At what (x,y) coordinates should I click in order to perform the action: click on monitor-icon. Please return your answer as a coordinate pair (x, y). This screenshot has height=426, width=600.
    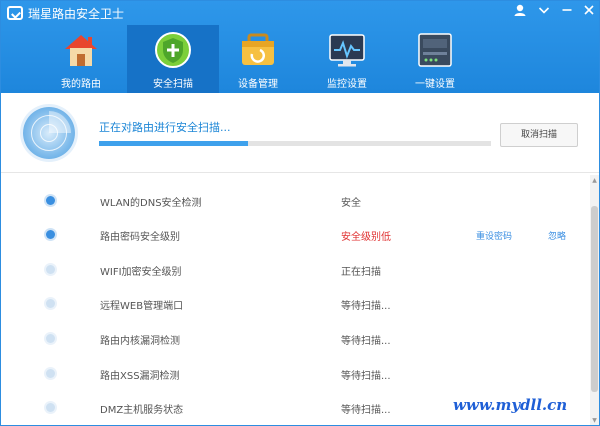
    Looking at the image, I should click on (347, 50).